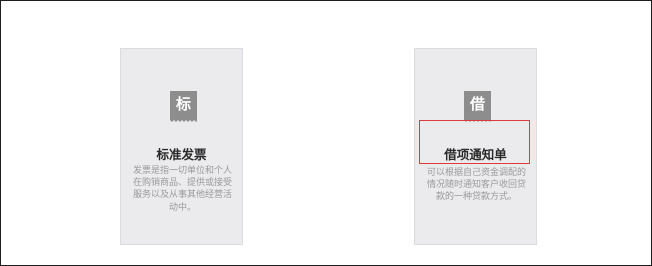 This screenshot has width=652, height=266. What do you see at coordinates (183, 107) in the screenshot?
I see `invoice-ticket-icon: 标` at bounding box center [183, 107].